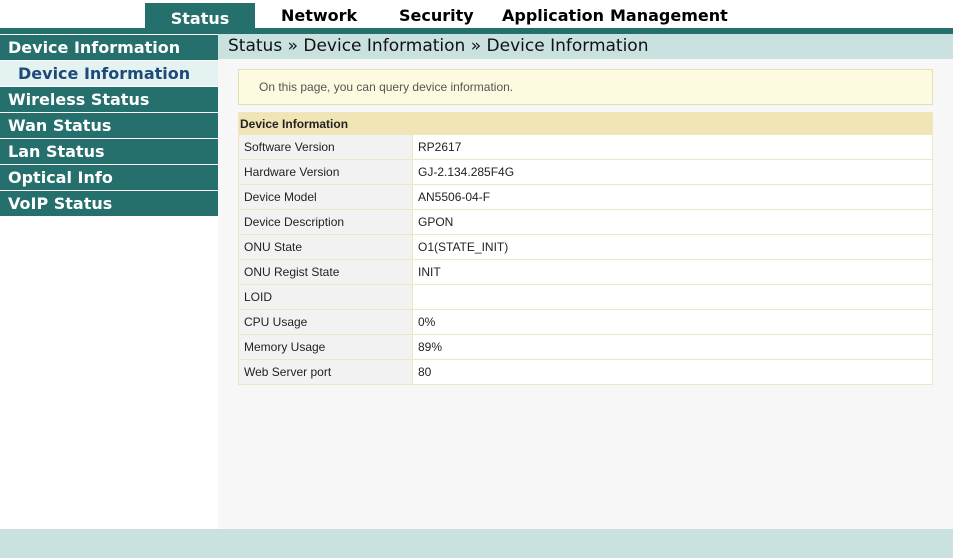 This screenshot has height=558, width=959. What do you see at coordinates (672, 372) in the screenshot?
I see `row-value: 80` at bounding box center [672, 372].